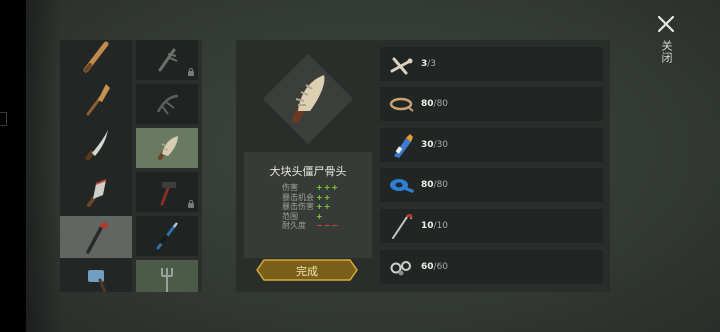  I want to click on stat-row-crit-damage: 暴击伤害 ++, so click(317, 207).